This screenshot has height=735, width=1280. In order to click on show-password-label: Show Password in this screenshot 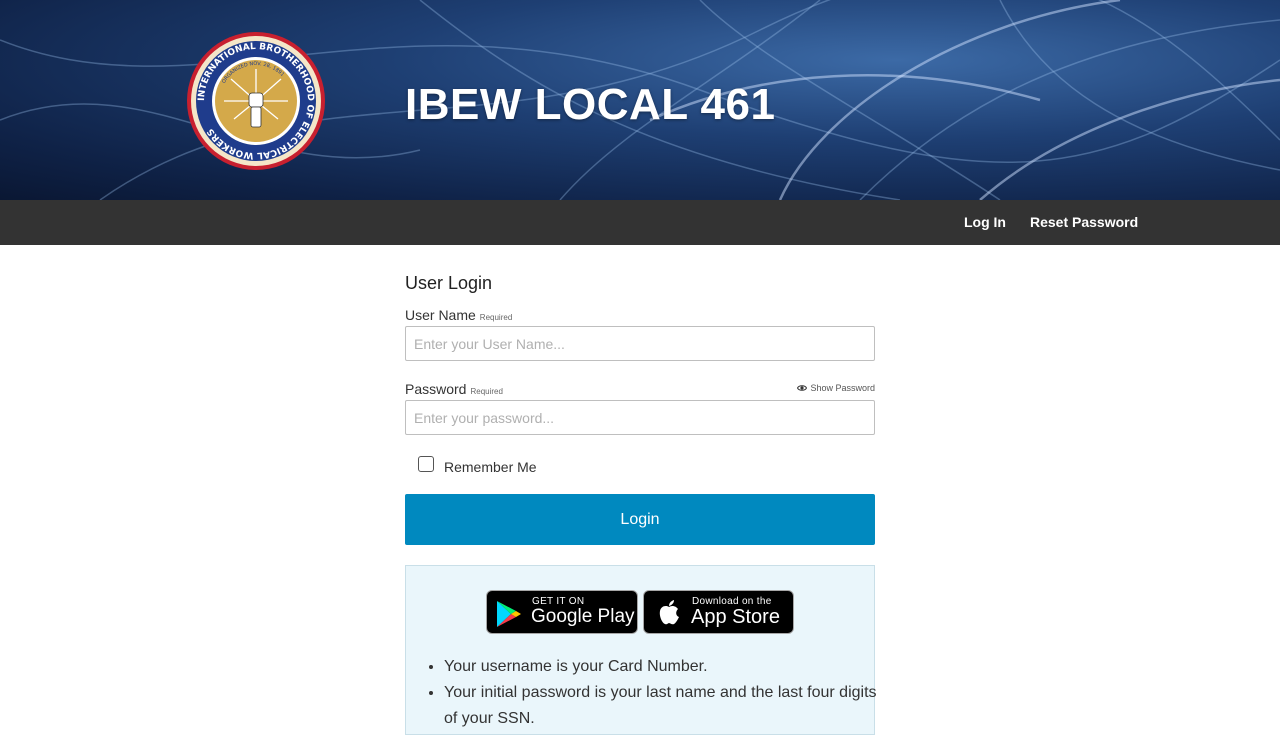, I will do `click(842, 388)`.